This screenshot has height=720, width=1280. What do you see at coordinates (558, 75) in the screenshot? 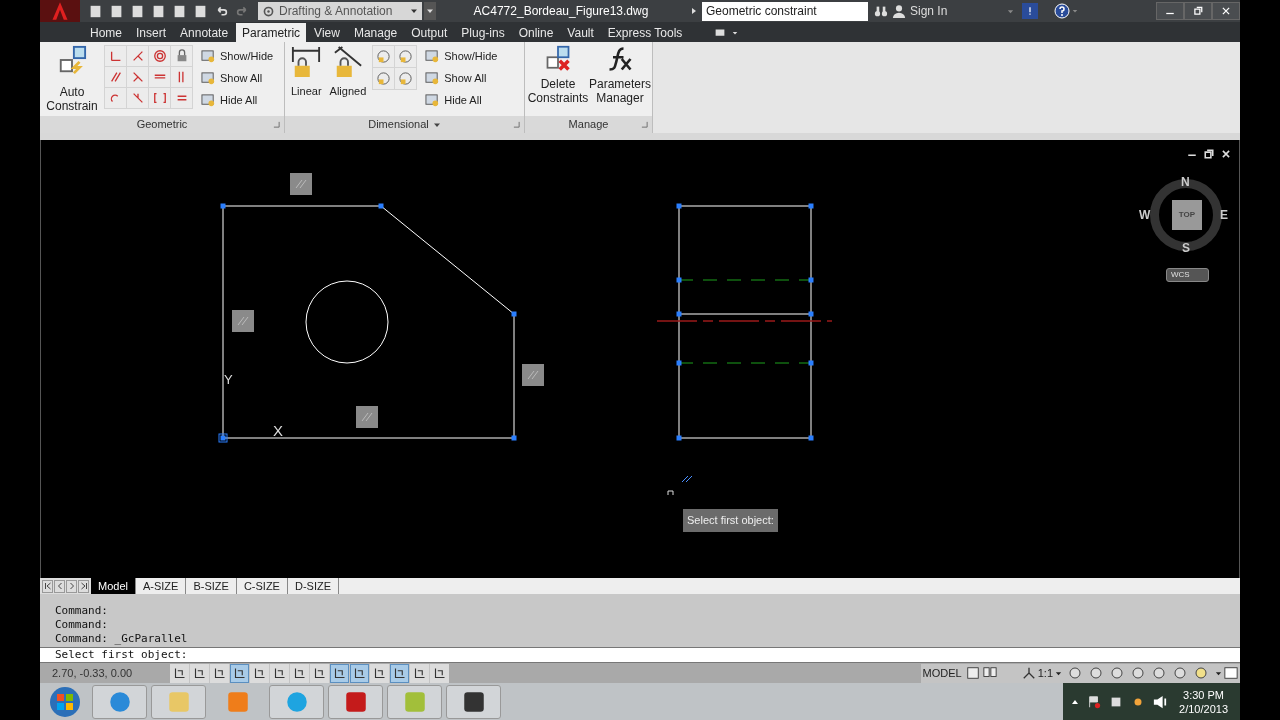
I see `delete-constraints-button: Delete Constraints` at bounding box center [558, 75].